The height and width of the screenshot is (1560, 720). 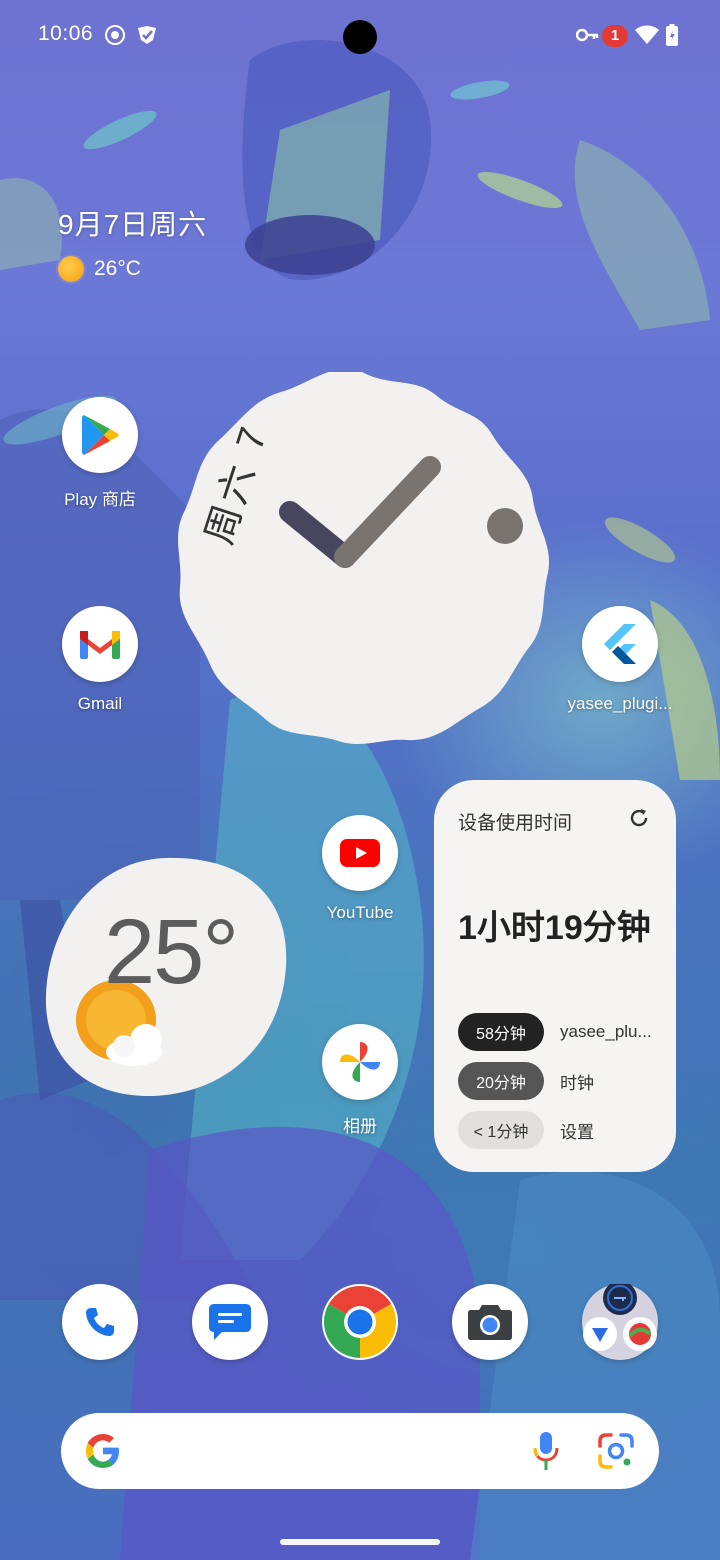 What do you see at coordinates (620, 644) in the screenshot?
I see `flutter-icon` at bounding box center [620, 644].